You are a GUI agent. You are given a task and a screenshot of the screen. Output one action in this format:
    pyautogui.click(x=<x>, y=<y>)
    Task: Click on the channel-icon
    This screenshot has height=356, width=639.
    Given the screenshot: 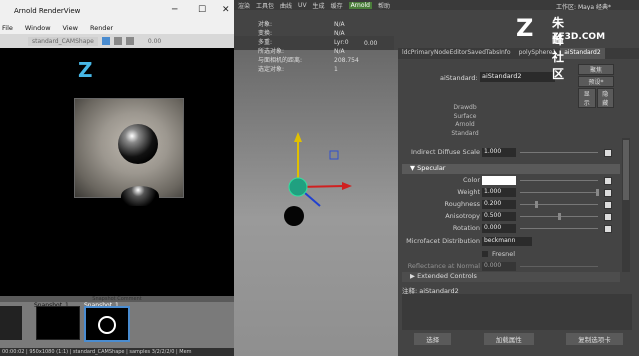 What is the action you would take?
    pyautogui.click(x=129, y=41)
    